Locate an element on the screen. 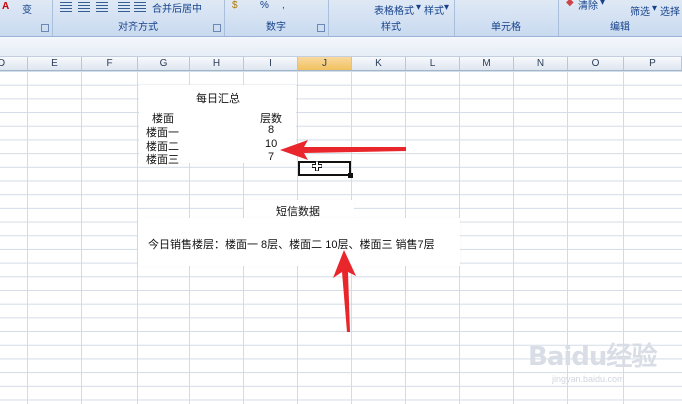 The height and width of the screenshot is (404, 682). alignment-launcher-icon is located at coordinates (217, 28).